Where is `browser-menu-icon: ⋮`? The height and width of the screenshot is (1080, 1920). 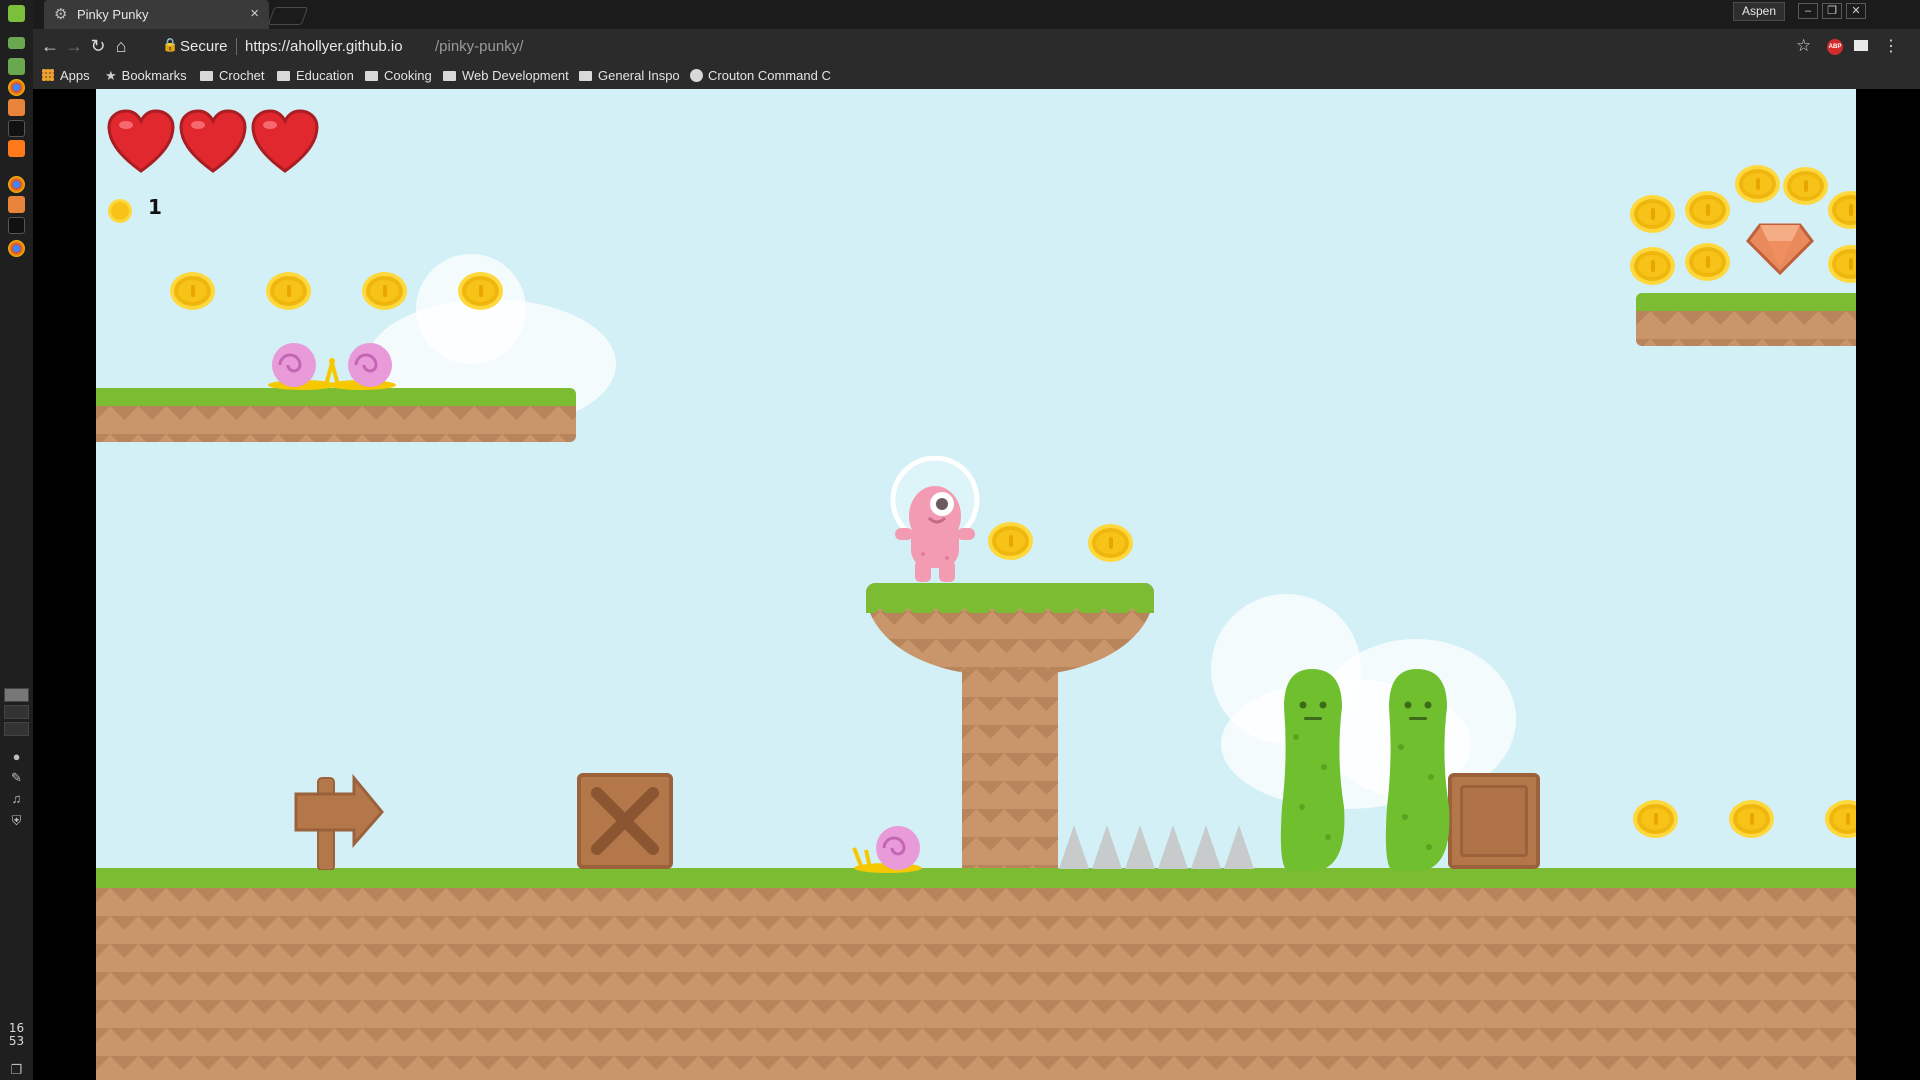 browser-menu-icon: ⋮ is located at coordinates (1891, 46).